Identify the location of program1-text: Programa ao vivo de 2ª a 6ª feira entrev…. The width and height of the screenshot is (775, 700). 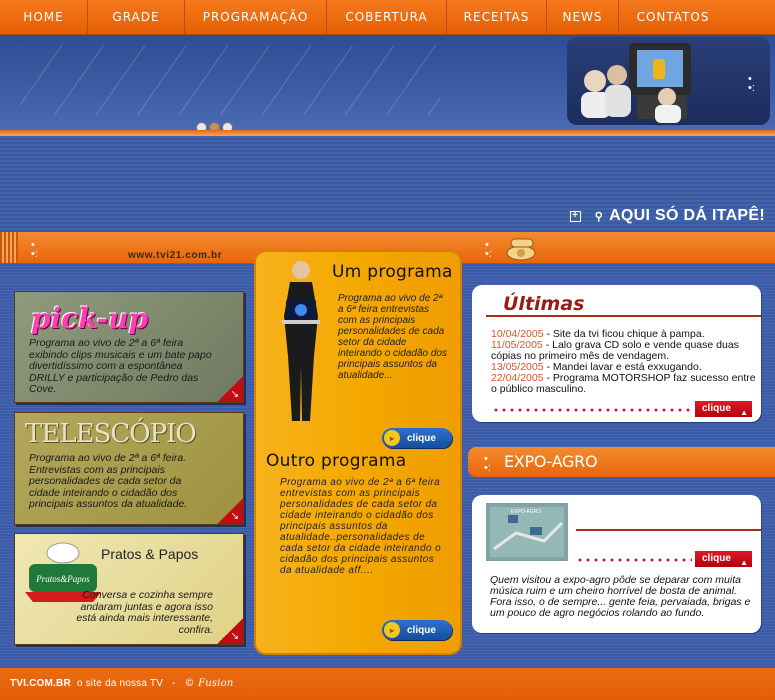
(392, 337).